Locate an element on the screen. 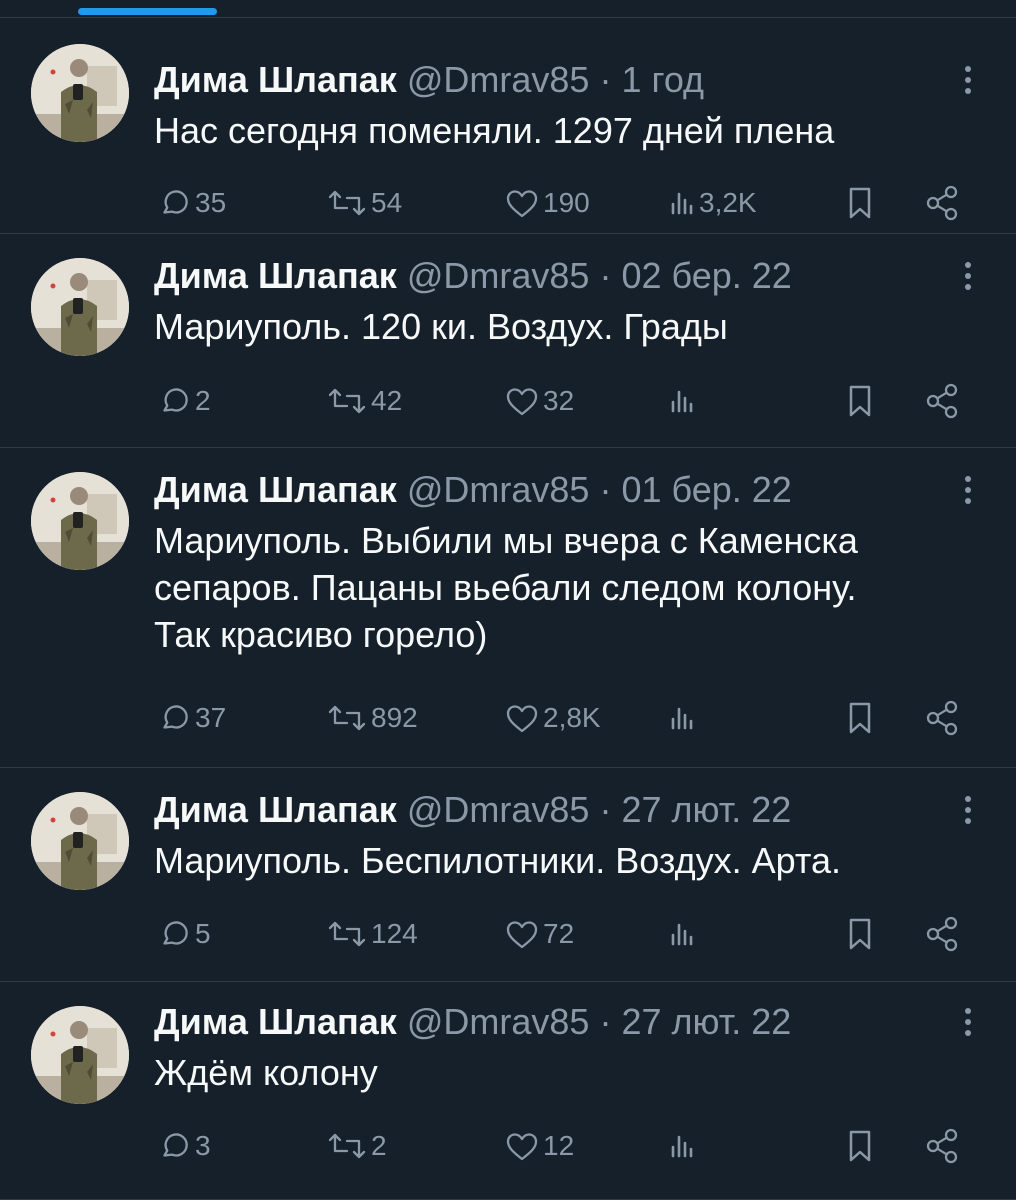 This screenshot has height=1200, width=1016. retweets-count: 124 is located at coordinates (394, 933).